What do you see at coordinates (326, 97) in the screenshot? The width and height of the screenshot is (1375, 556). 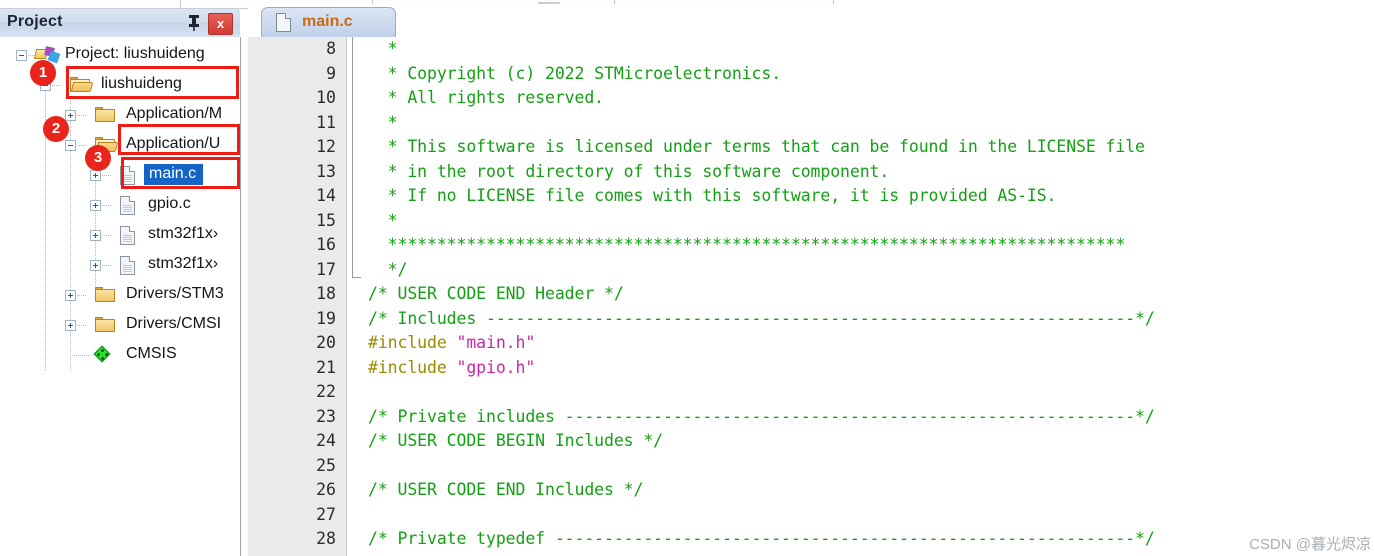 I see `line-number: 10` at bounding box center [326, 97].